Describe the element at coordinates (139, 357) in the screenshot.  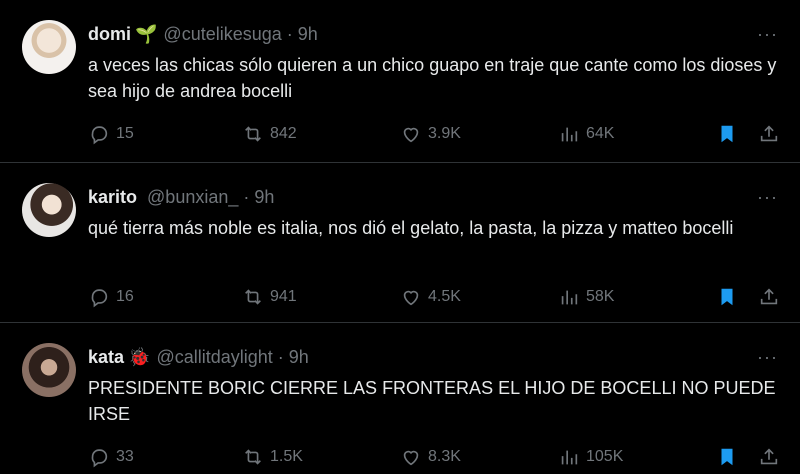
I see `name-emoji: 🐞` at that location.